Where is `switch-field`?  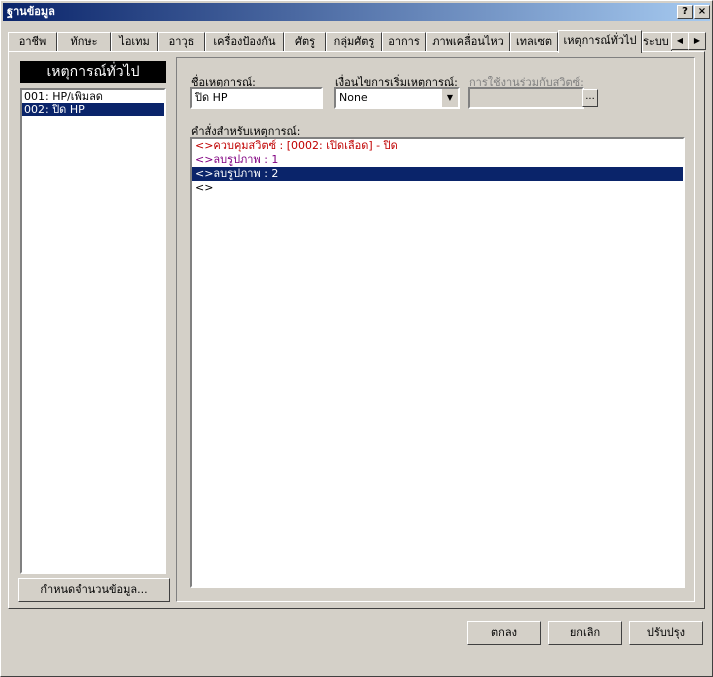 switch-field is located at coordinates (526, 98).